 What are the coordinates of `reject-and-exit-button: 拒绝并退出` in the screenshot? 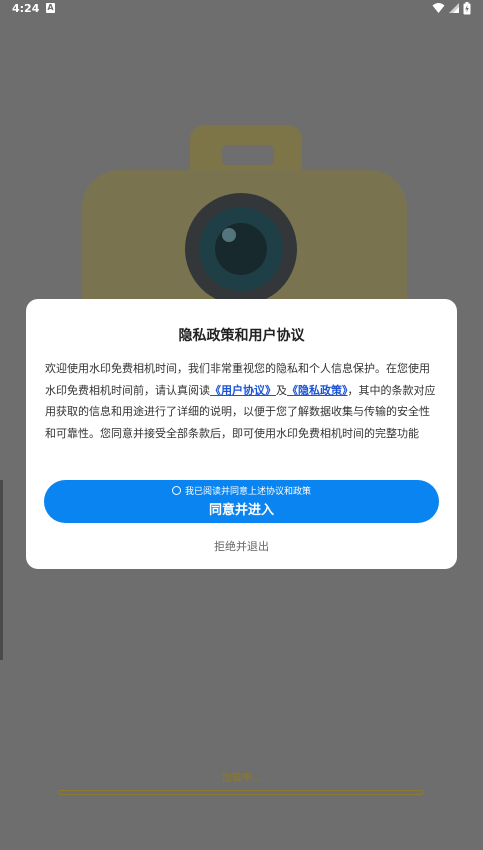 It's located at (241, 546).